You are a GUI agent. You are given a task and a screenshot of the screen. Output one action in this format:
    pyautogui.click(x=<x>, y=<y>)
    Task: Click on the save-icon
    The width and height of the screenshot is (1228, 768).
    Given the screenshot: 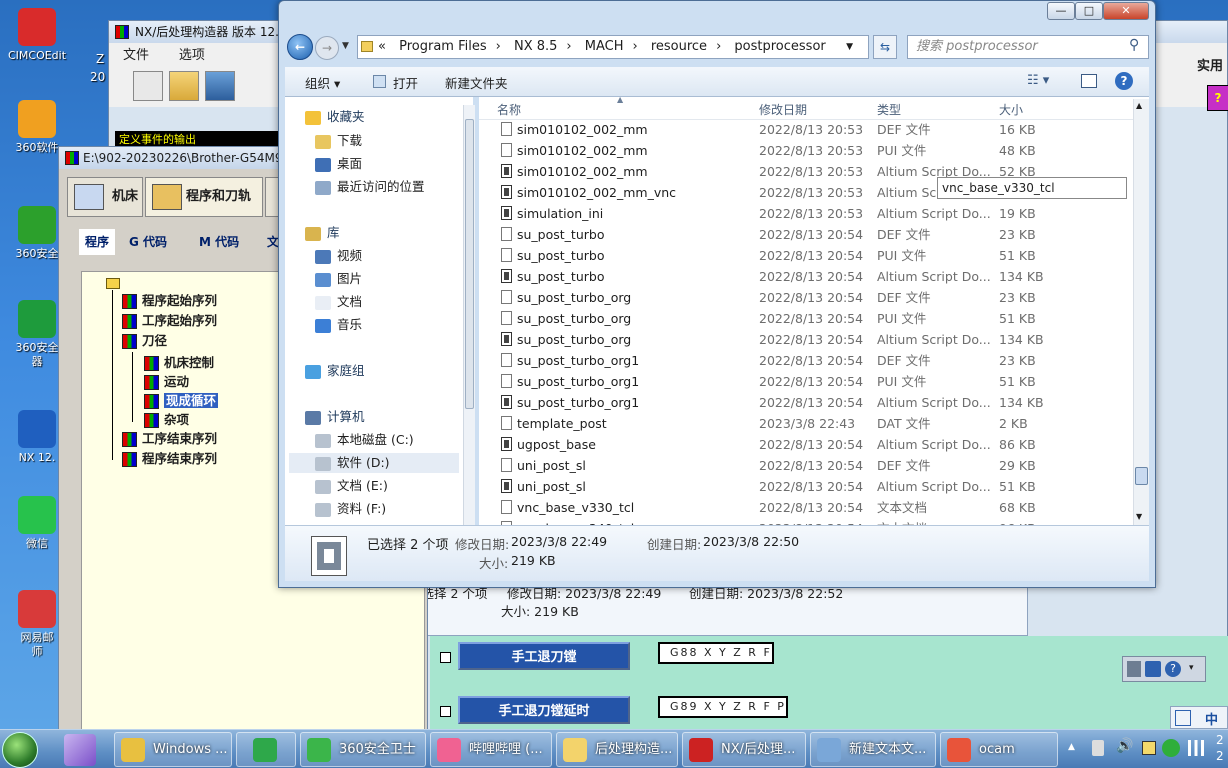 What is the action you would take?
    pyautogui.click(x=219, y=86)
    